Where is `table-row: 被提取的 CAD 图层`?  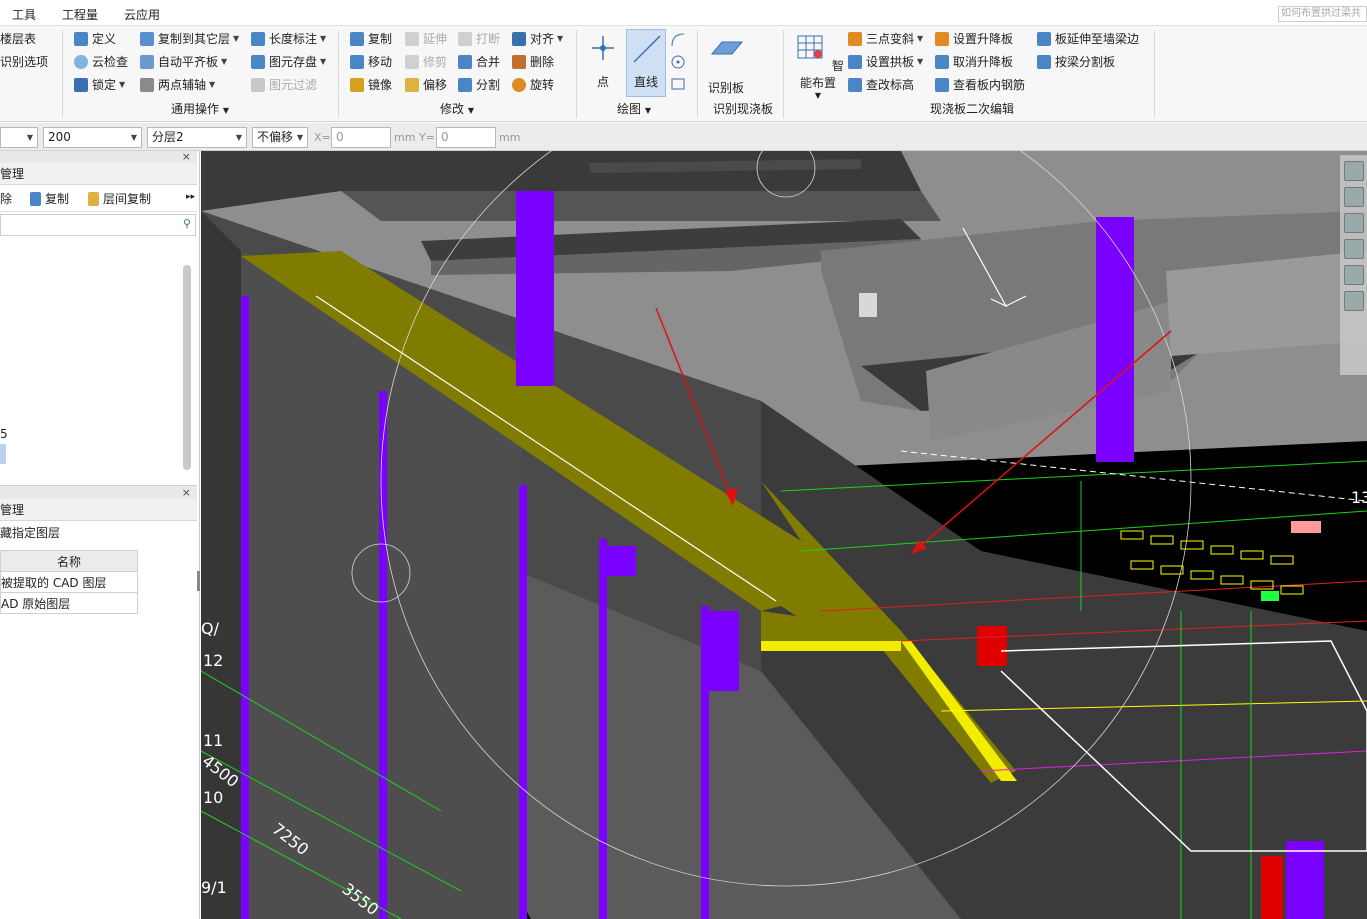
table-row: 被提取的 CAD 图层 is located at coordinates (69, 582).